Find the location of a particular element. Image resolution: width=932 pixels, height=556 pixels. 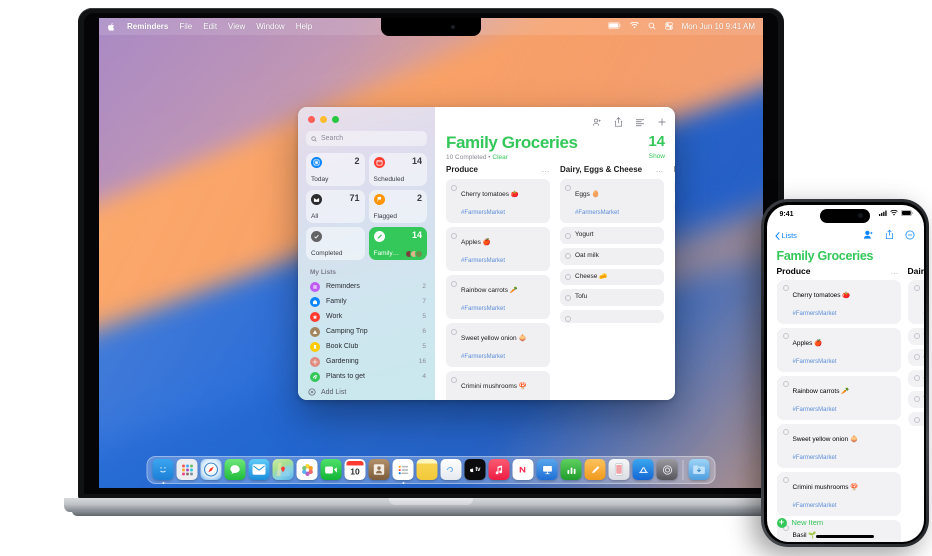

sidebar-item-book-club: Book Club 5 is located at coordinates (366, 346).